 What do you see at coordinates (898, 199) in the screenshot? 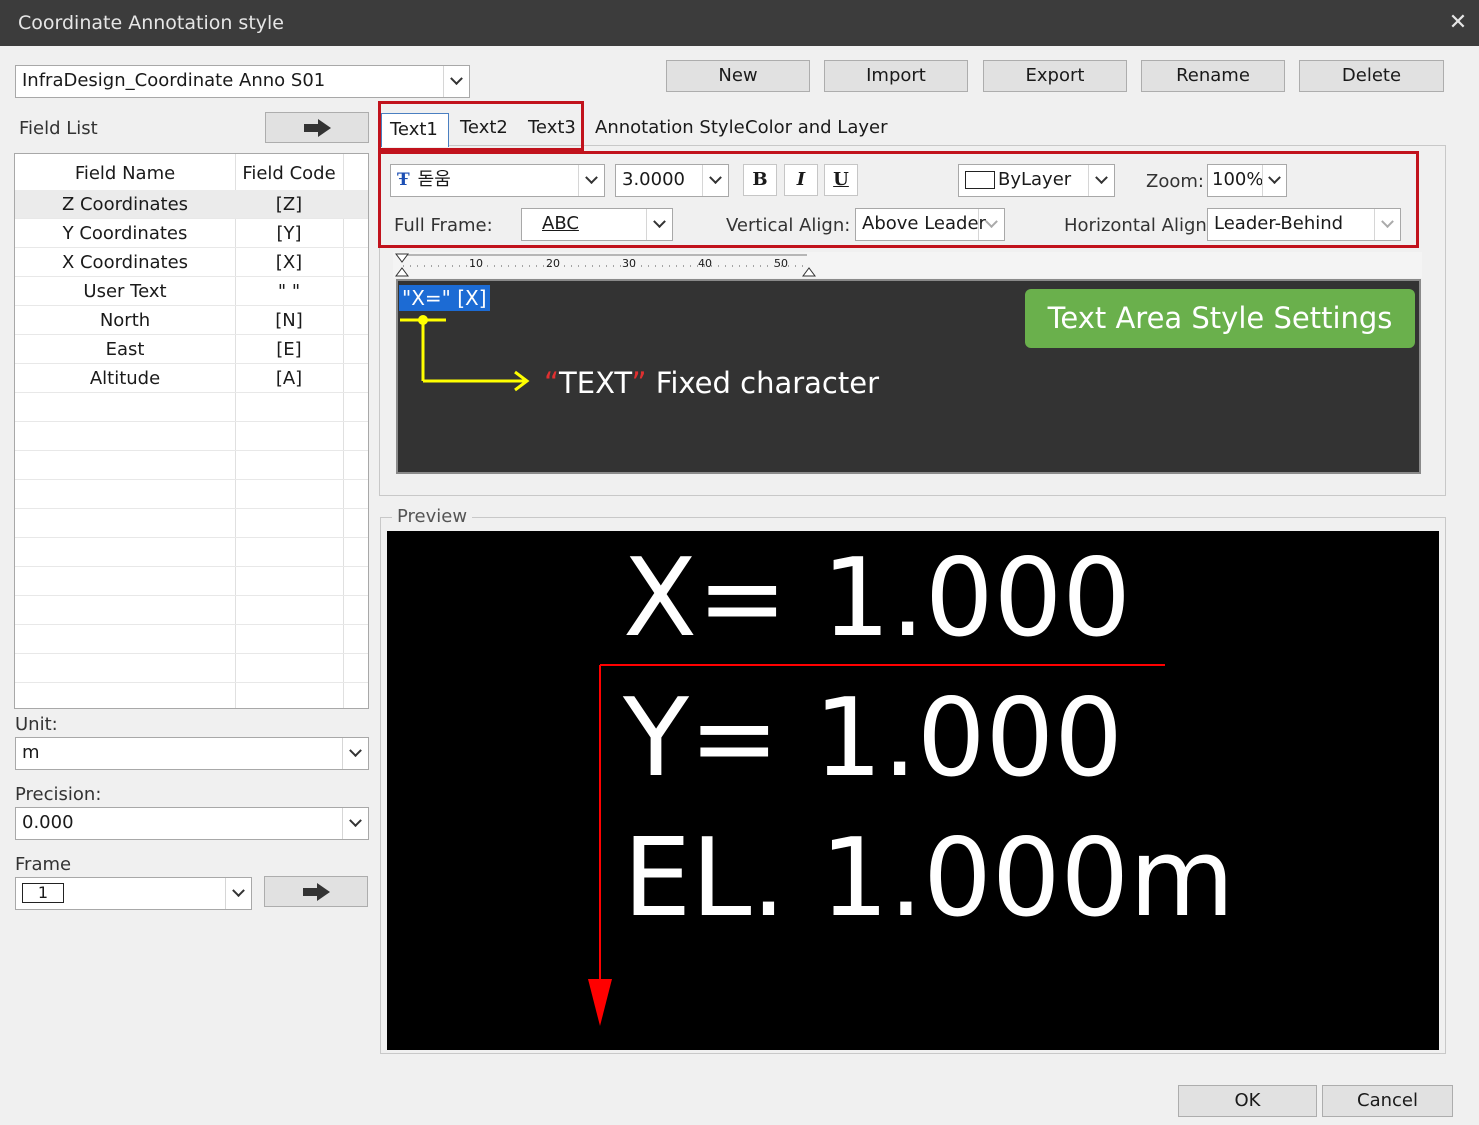
I see `style-settings-highlight-box` at bounding box center [898, 199].